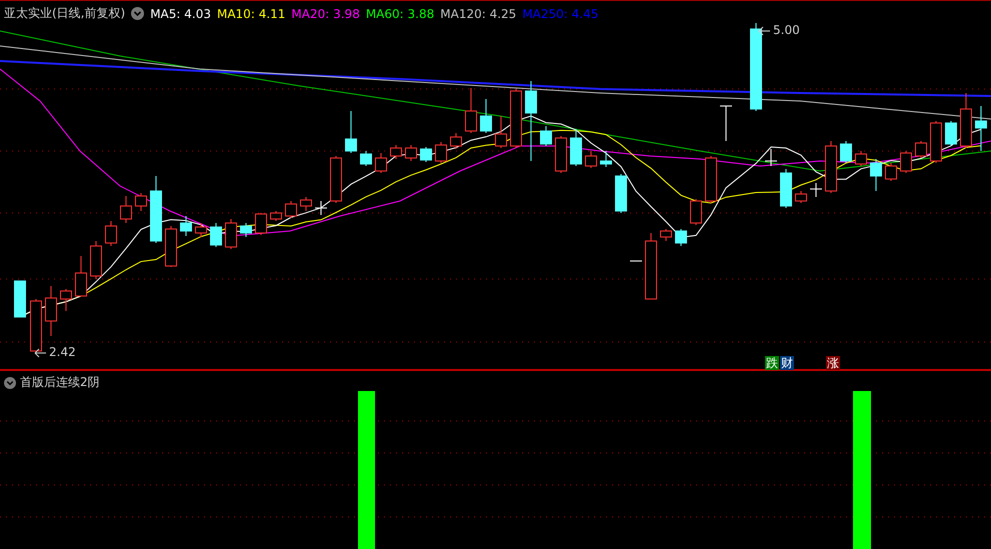 Image resolution: width=991 pixels, height=549 pixels. I want to click on moving-average-legend: MA60: 3.88, so click(400, 13).